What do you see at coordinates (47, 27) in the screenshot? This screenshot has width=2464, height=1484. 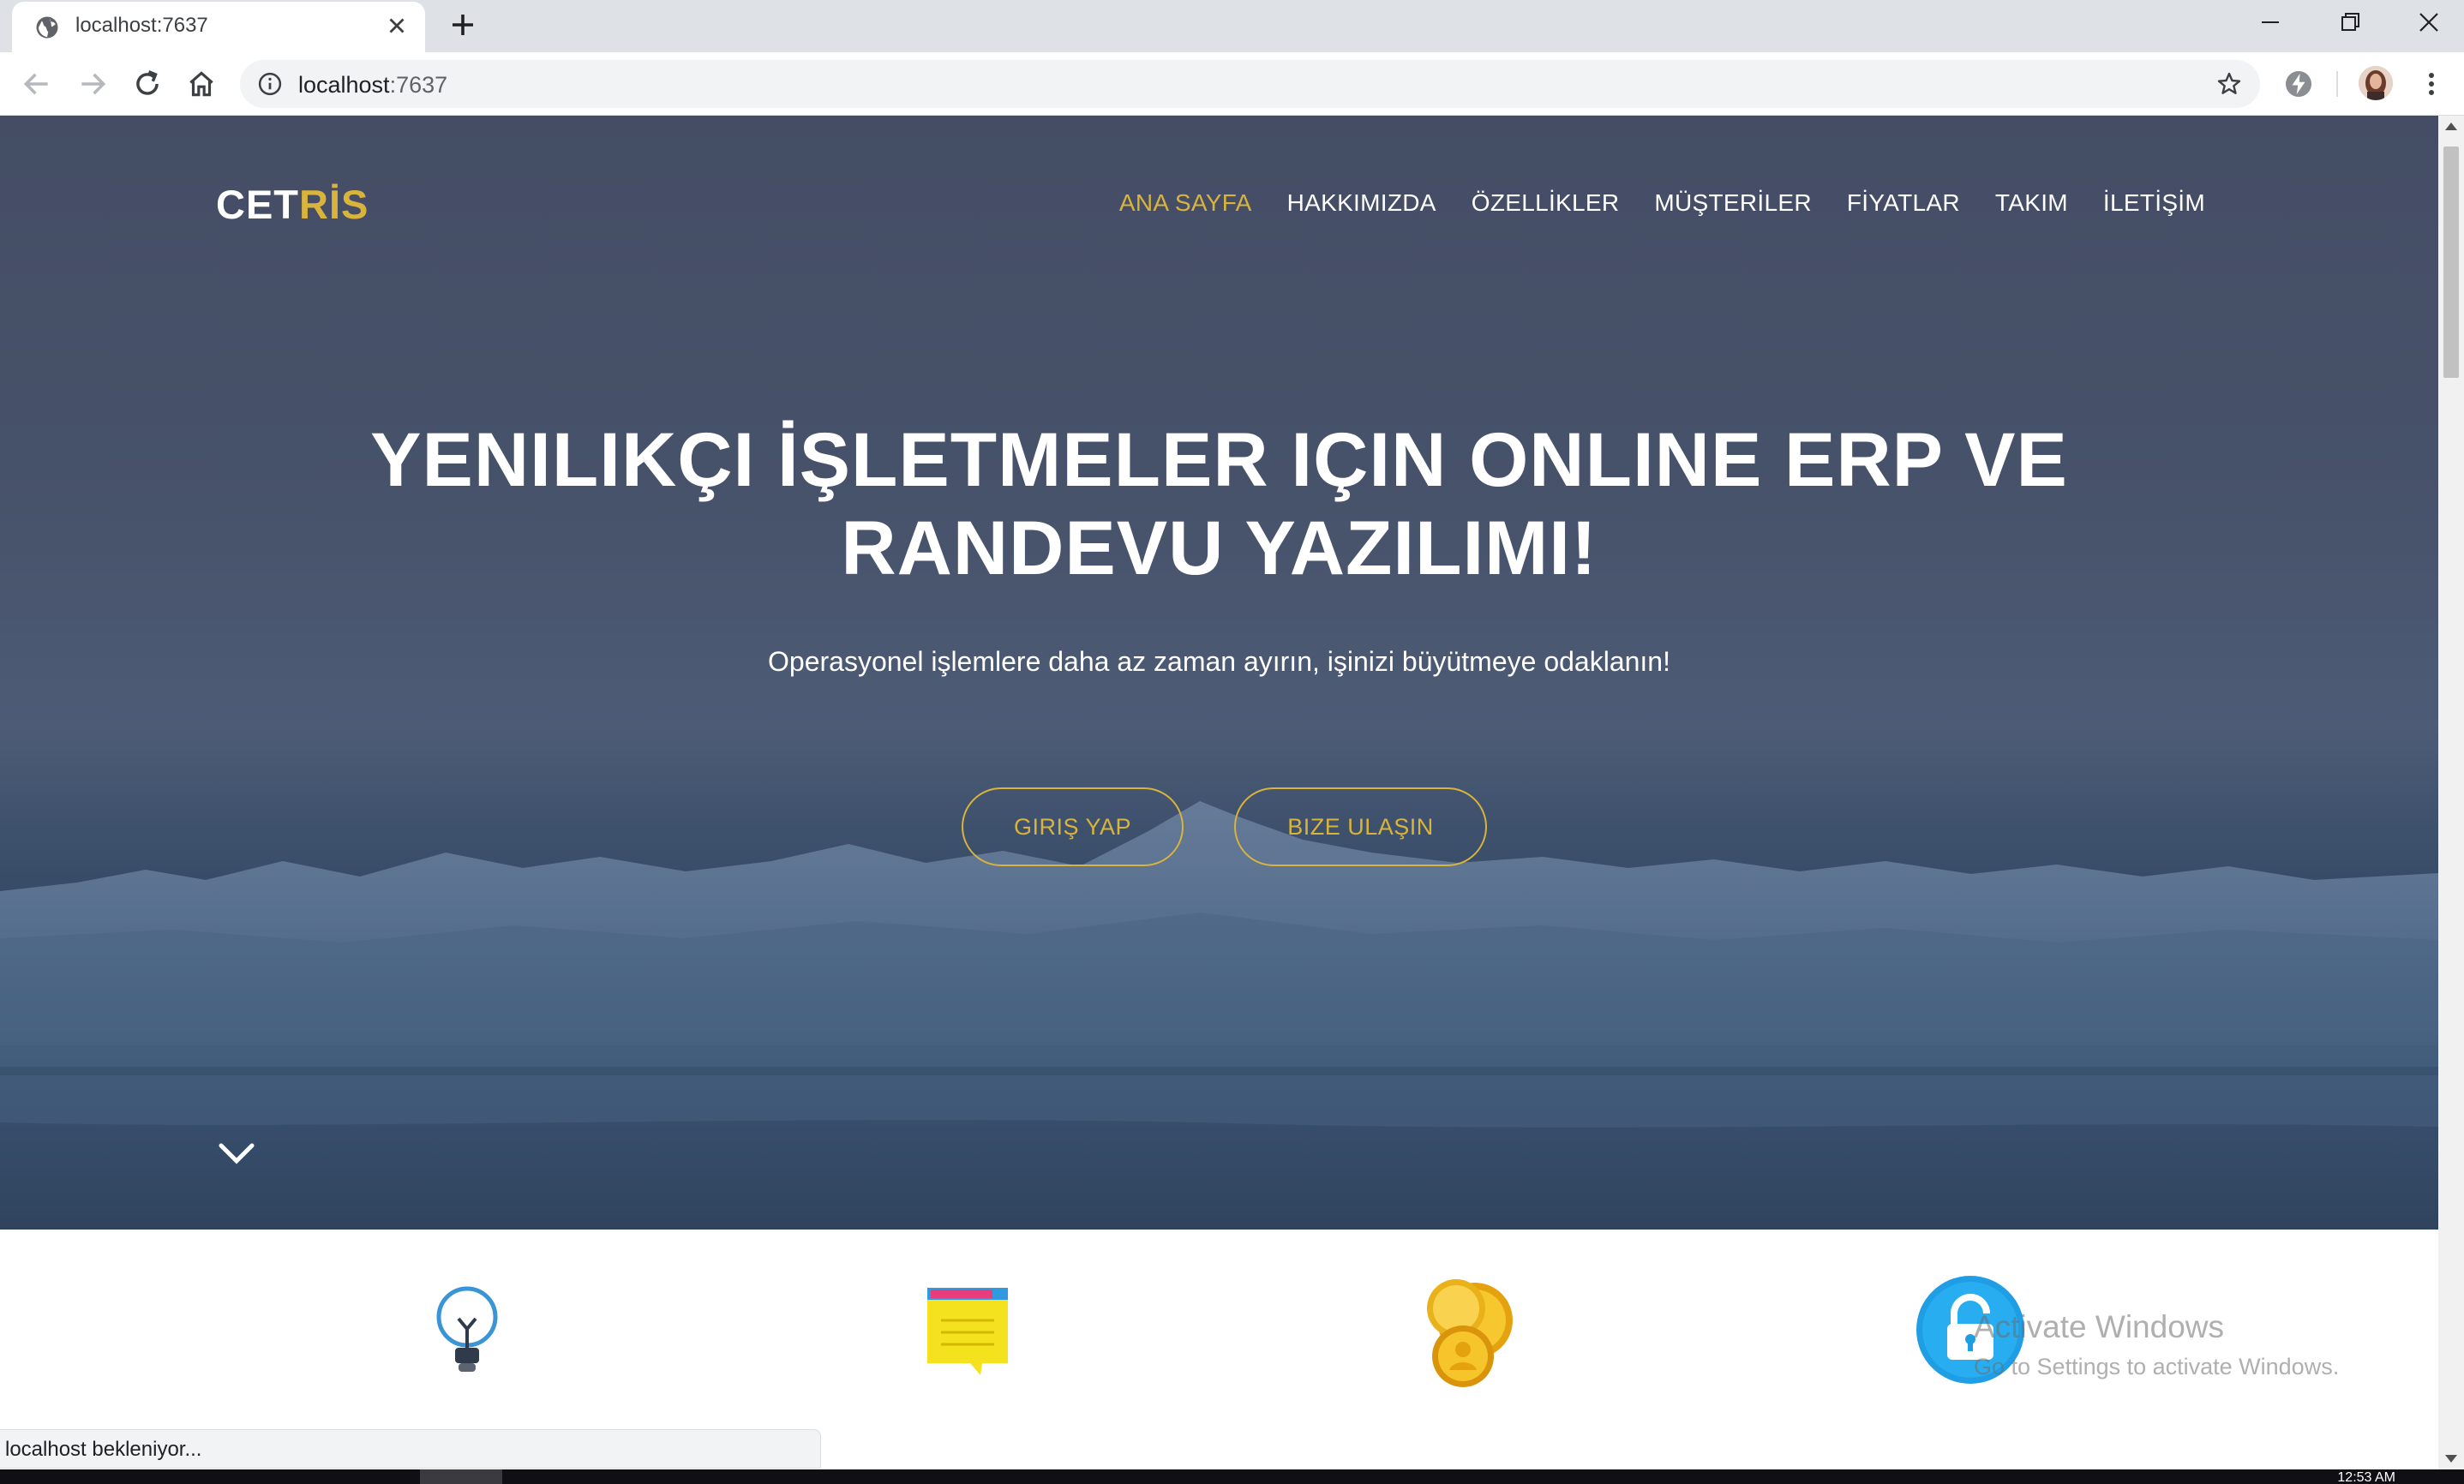 I see `globe-icon` at bounding box center [47, 27].